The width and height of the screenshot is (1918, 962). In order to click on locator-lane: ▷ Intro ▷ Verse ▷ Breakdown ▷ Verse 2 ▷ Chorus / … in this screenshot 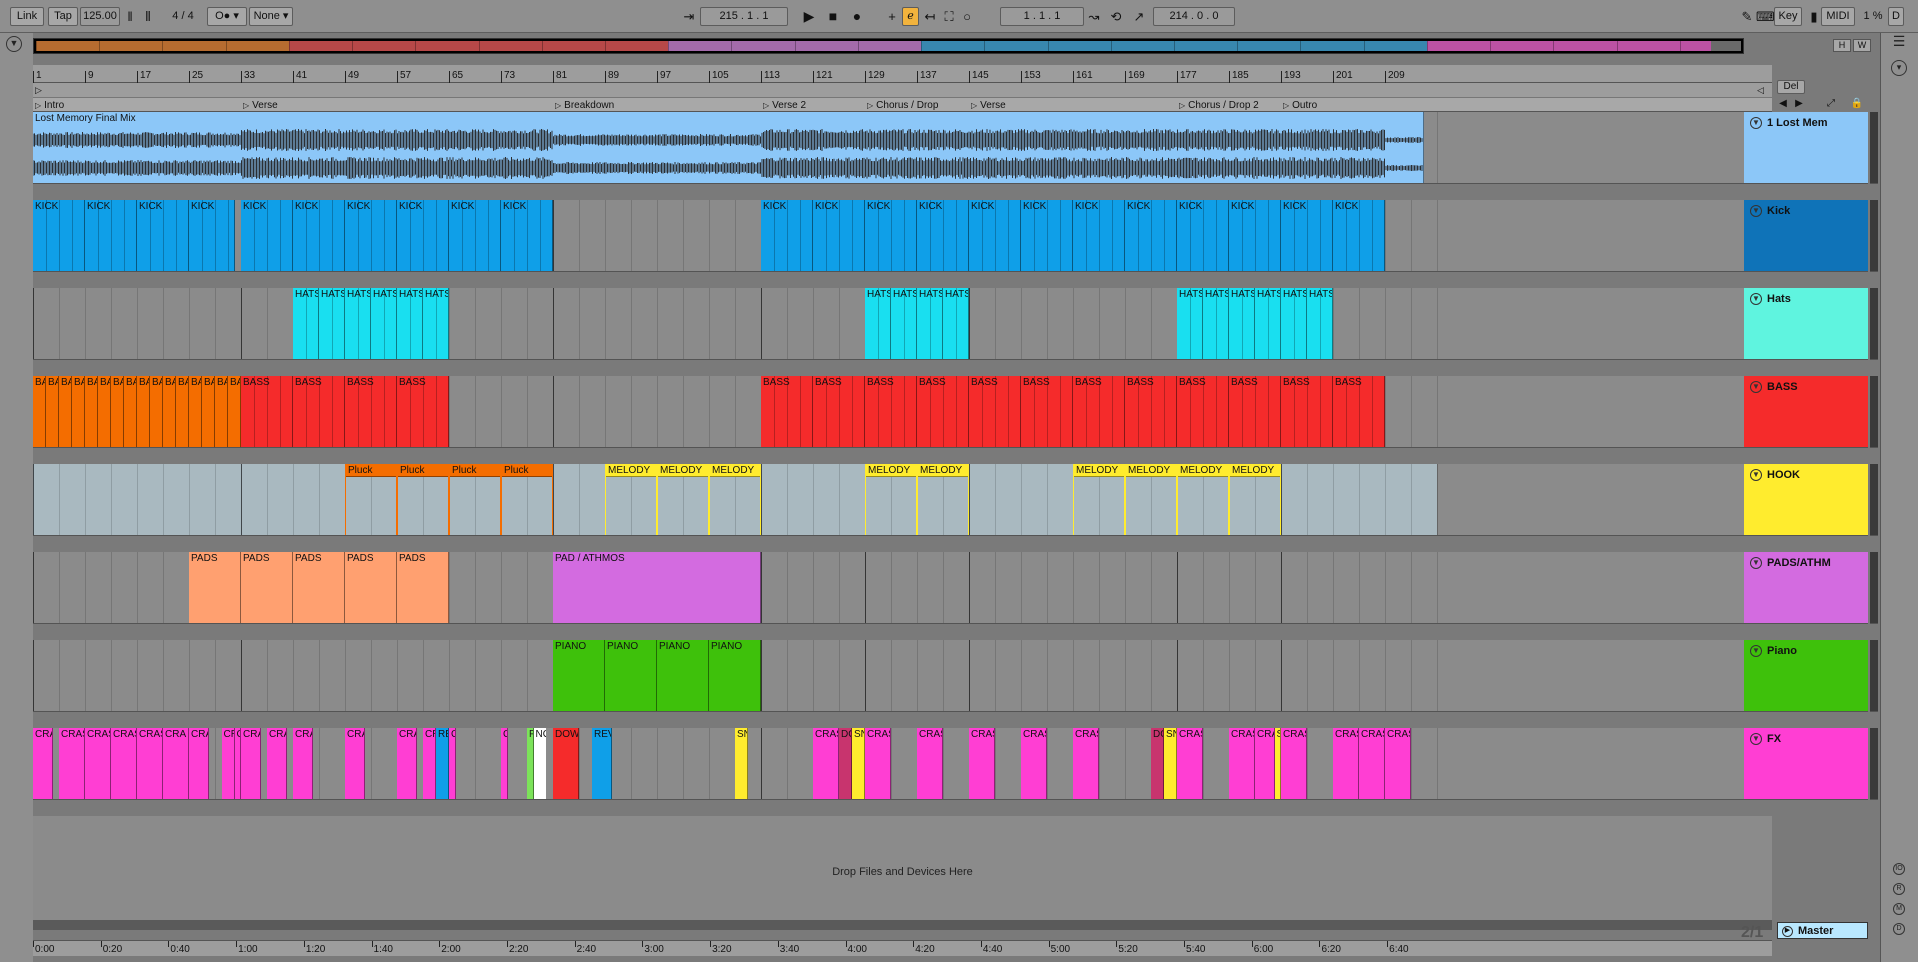, I will do `click(902, 104)`.